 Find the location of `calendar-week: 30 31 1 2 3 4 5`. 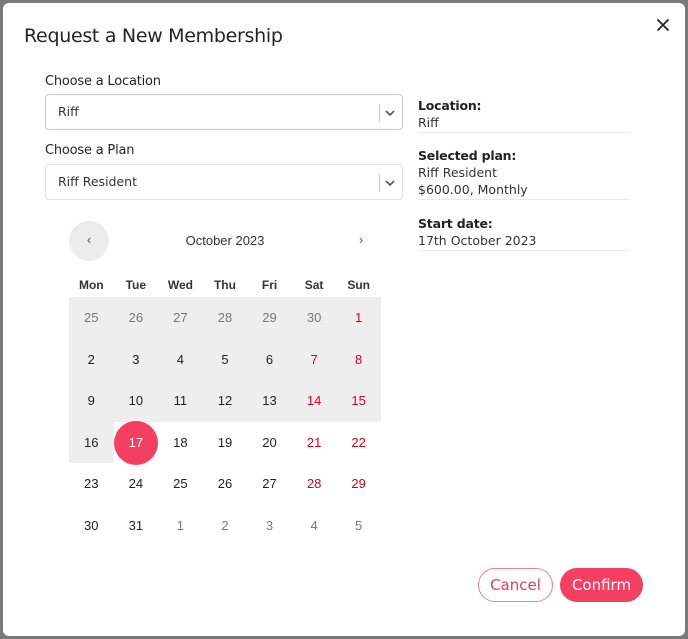

calendar-week: 30 31 1 2 3 4 5 is located at coordinates (225, 526).